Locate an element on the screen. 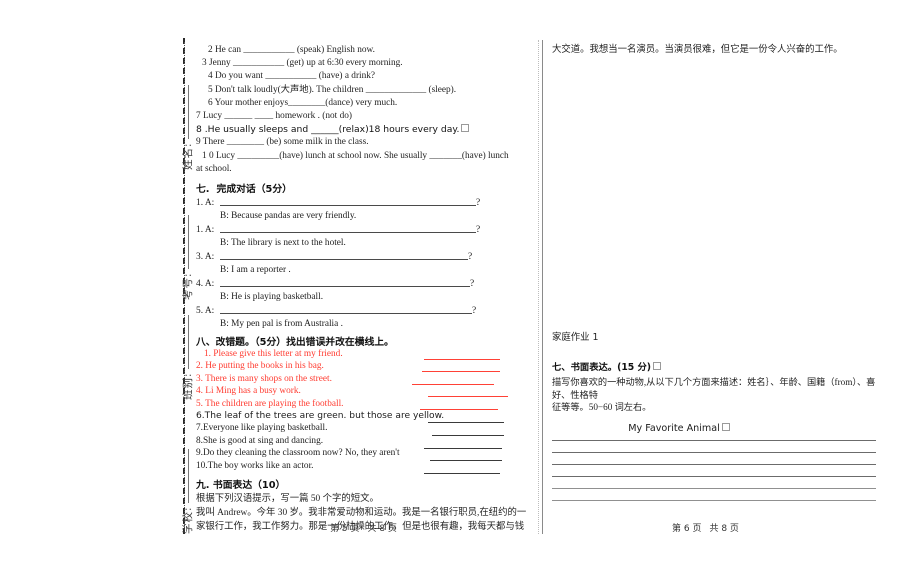 This screenshot has height=570, width=920. error-item-text: 10.The boy works like an actor. is located at coordinates (255, 465).